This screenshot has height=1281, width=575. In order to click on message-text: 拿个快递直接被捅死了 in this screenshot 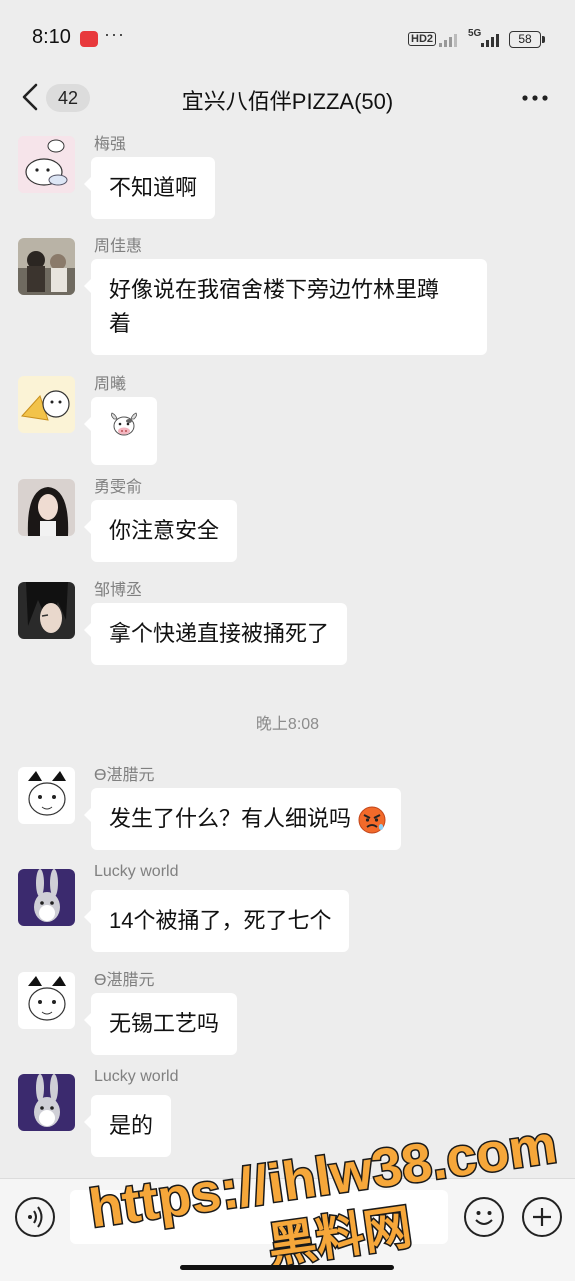, I will do `click(219, 633)`.